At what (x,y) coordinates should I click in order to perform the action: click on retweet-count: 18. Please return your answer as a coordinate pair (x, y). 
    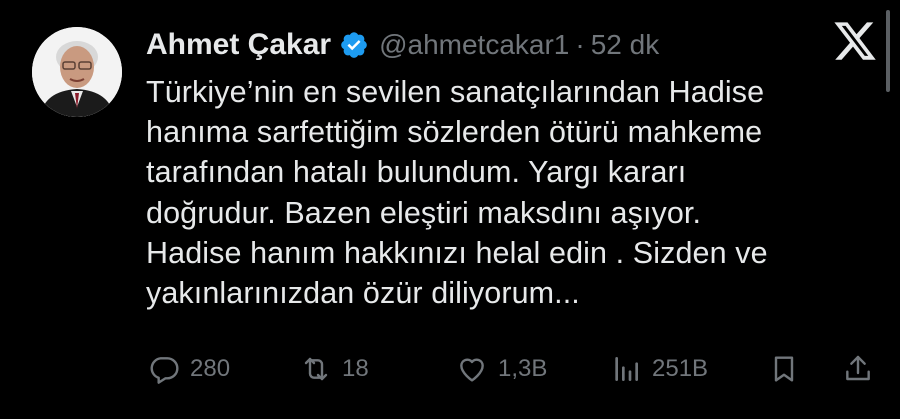
    Looking at the image, I should click on (355, 368).